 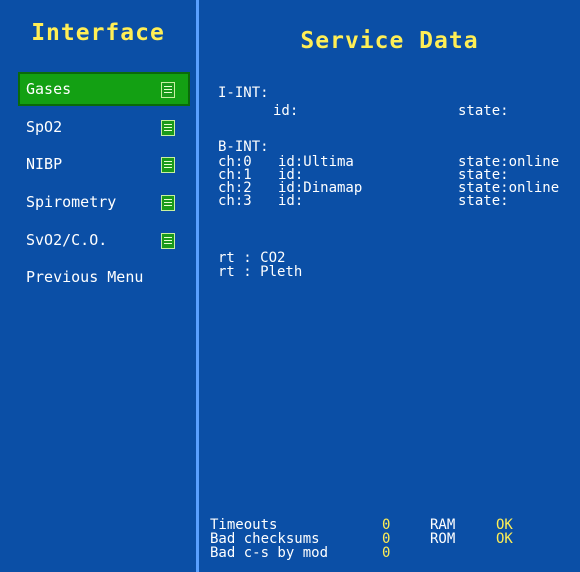 I want to click on channel-label: ch:3, so click(x=235, y=201).